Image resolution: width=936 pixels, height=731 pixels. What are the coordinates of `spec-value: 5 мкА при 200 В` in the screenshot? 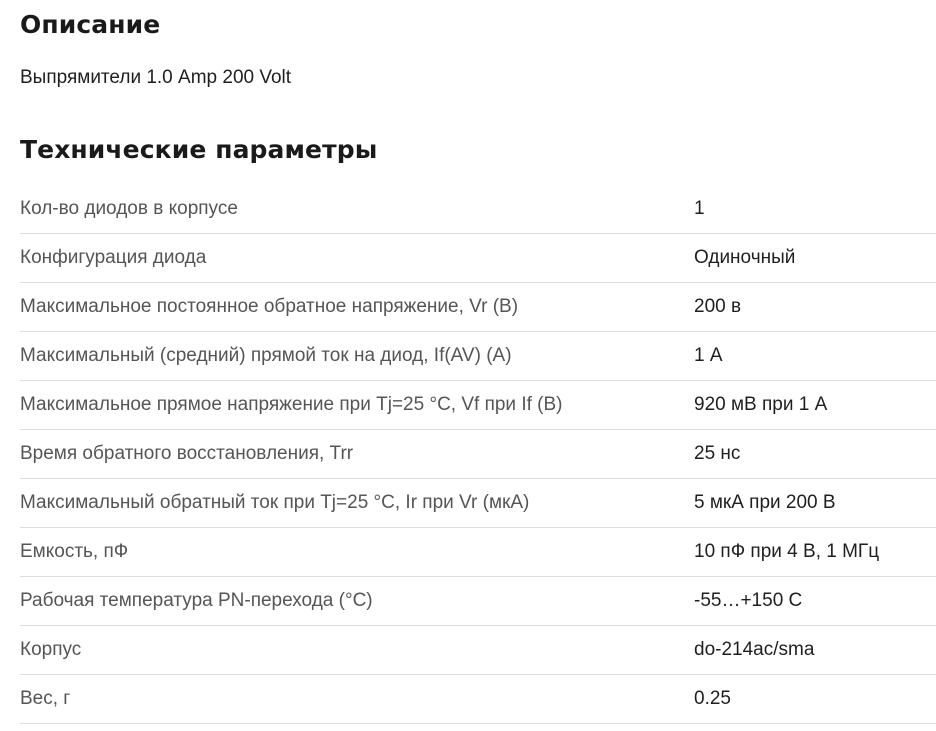 It's located at (765, 502).